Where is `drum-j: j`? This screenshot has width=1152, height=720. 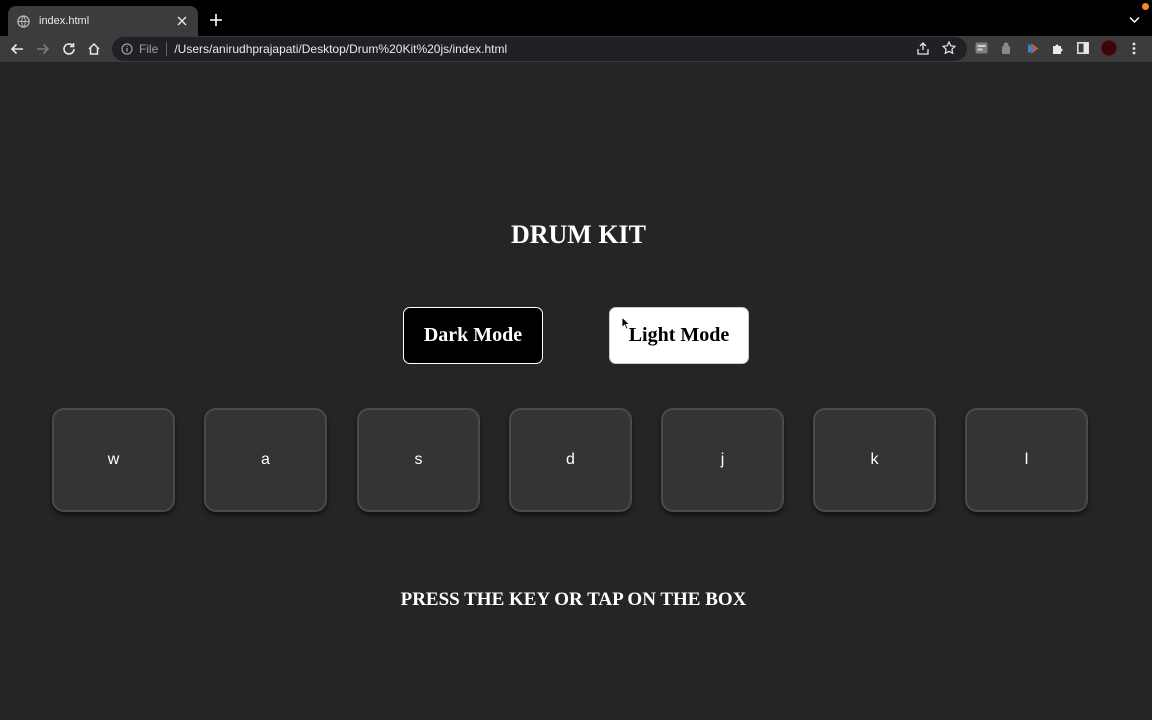
drum-j: j is located at coordinates (722, 460).